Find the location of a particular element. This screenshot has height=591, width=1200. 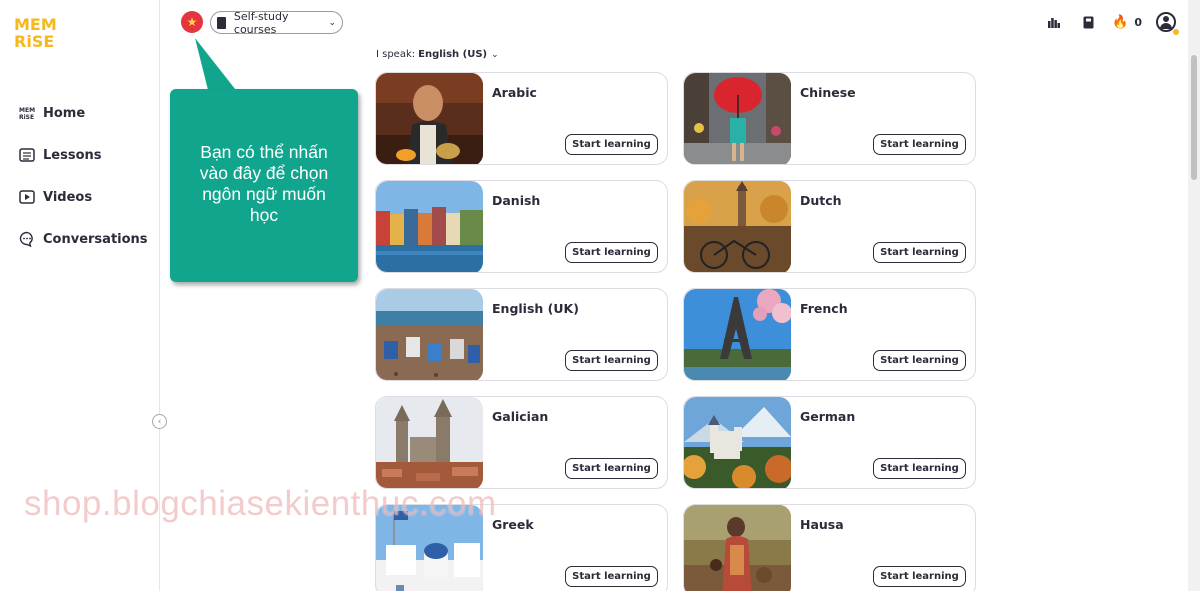

svg-text: RiSE is located at coordinates (26, 117).